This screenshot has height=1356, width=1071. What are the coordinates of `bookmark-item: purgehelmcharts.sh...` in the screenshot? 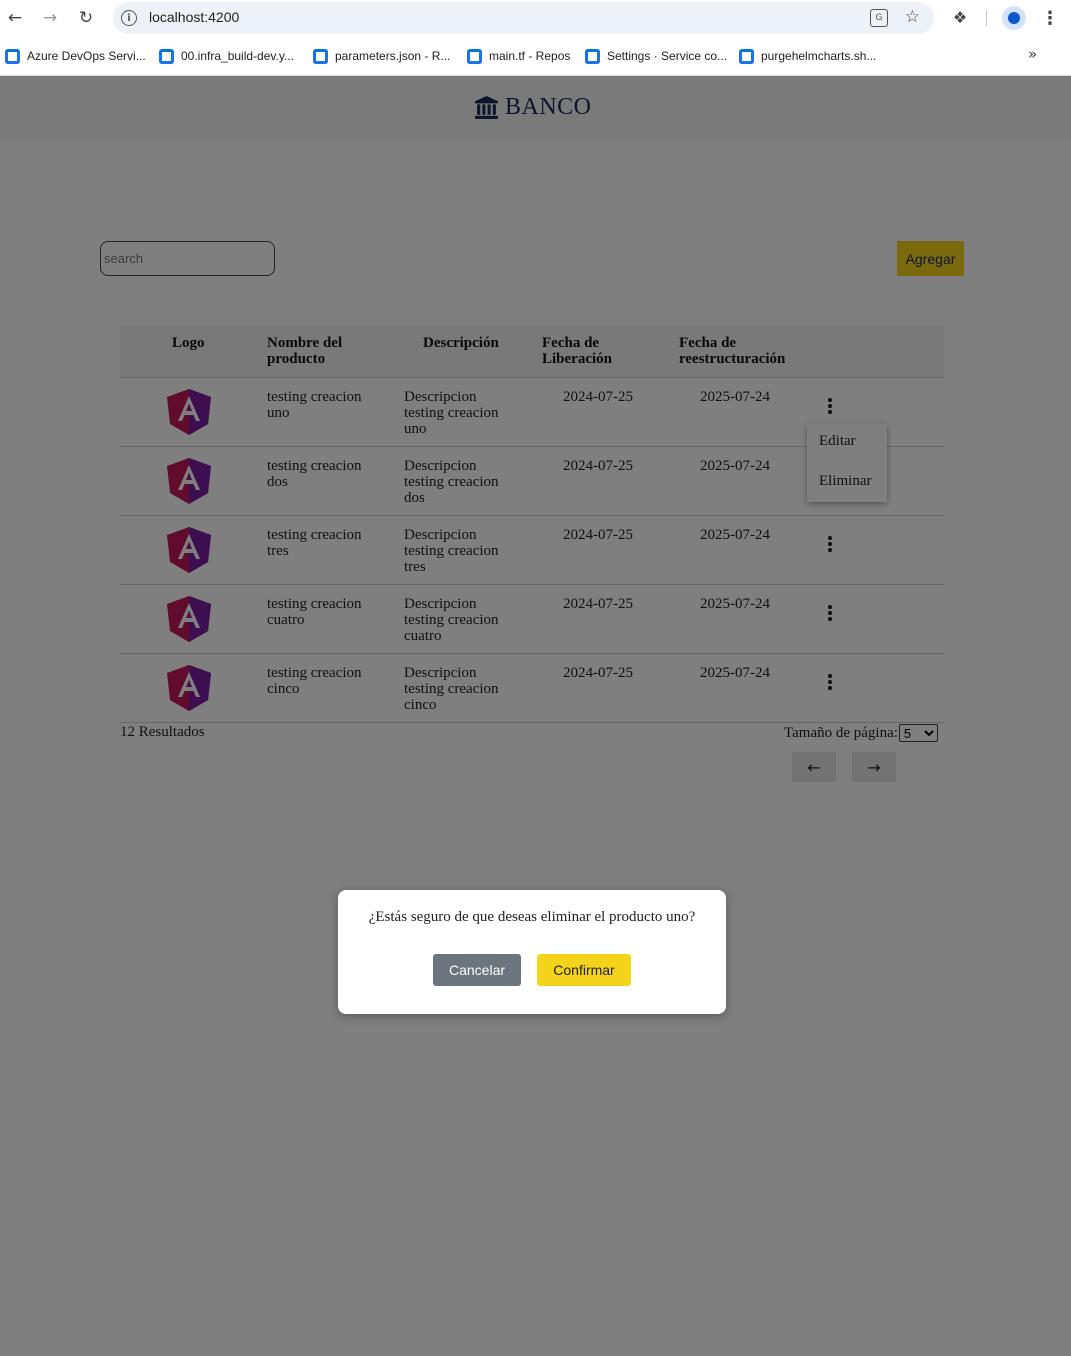 It's located at (807, 56).